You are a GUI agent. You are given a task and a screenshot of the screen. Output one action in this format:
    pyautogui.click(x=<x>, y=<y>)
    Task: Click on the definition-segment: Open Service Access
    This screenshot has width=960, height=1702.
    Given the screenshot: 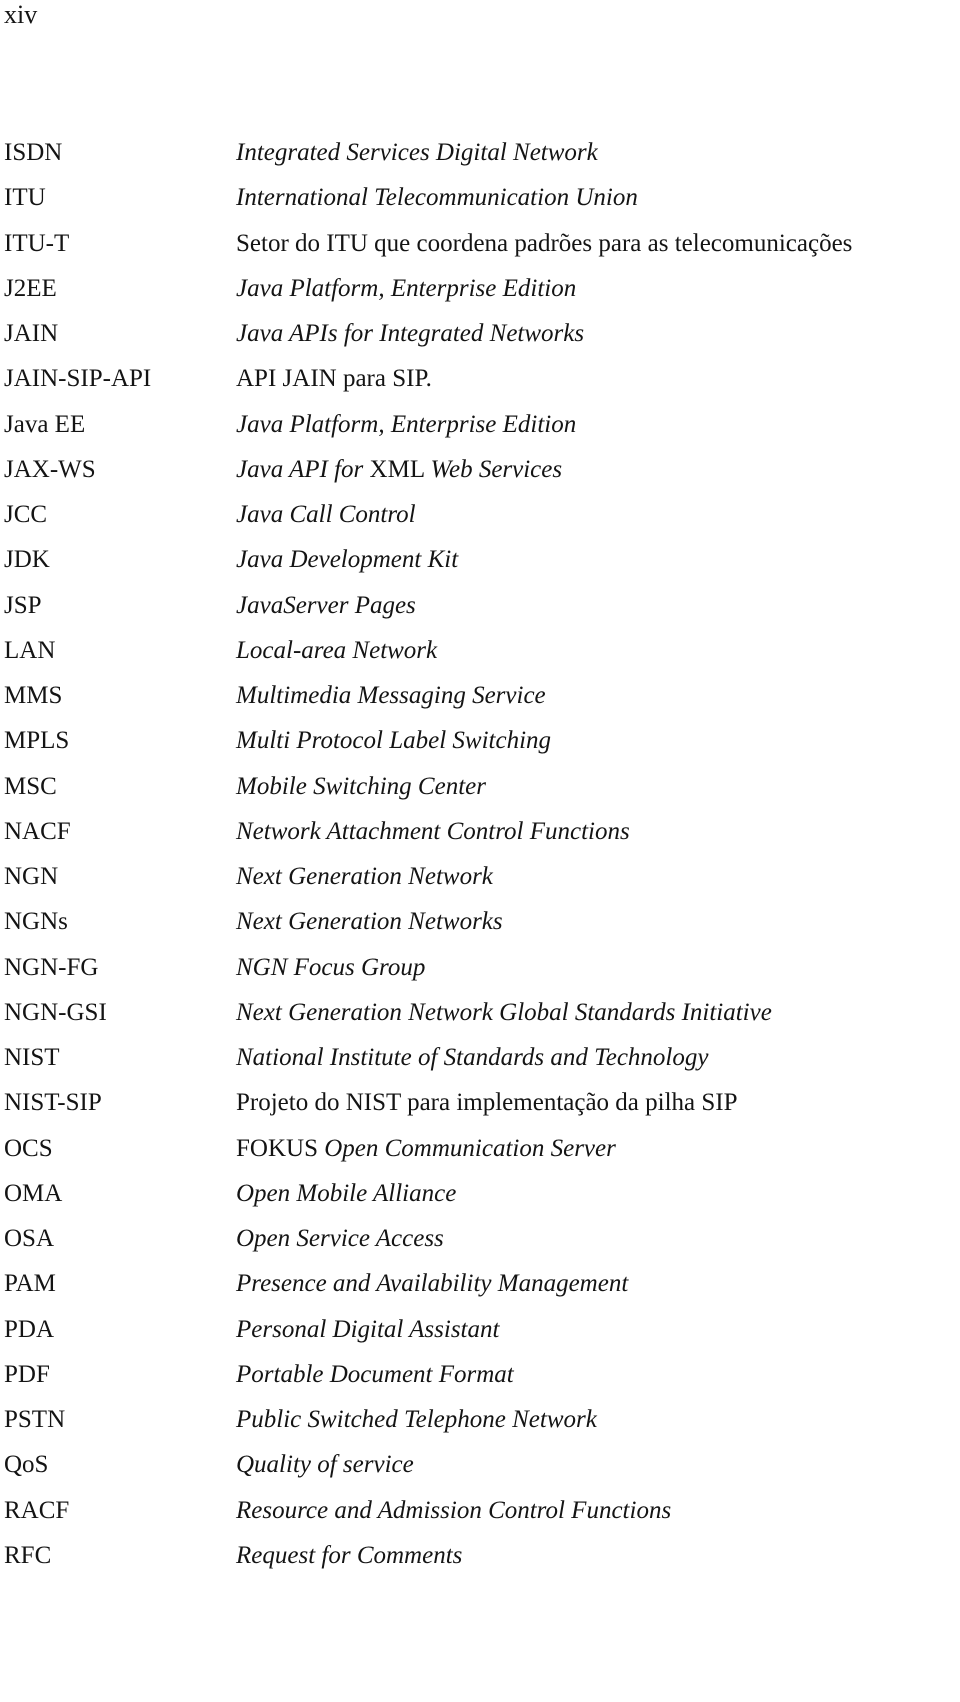 What is the action you would take?
    pyautogui.click(x=340, y=1238)
    